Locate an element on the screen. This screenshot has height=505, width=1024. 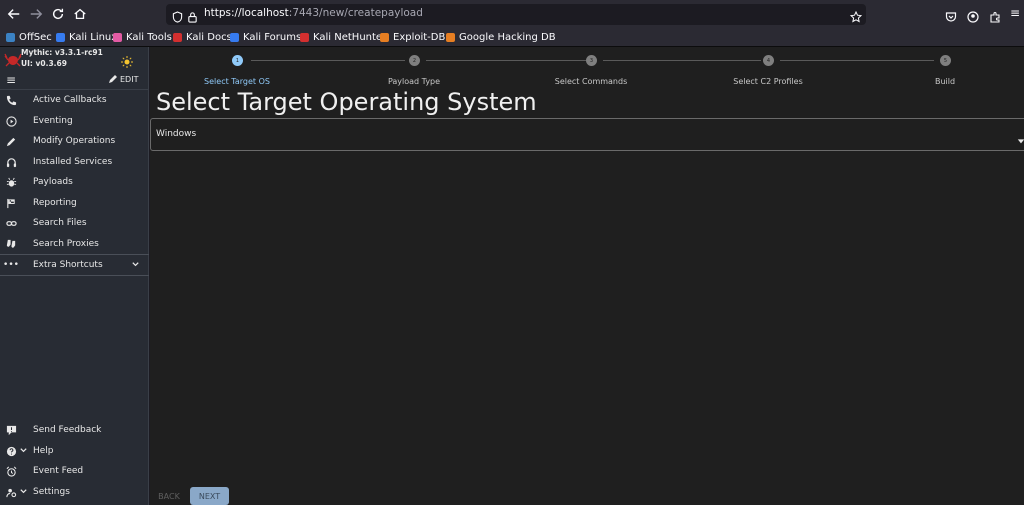
link-icon is located at coordinates (11, 223).